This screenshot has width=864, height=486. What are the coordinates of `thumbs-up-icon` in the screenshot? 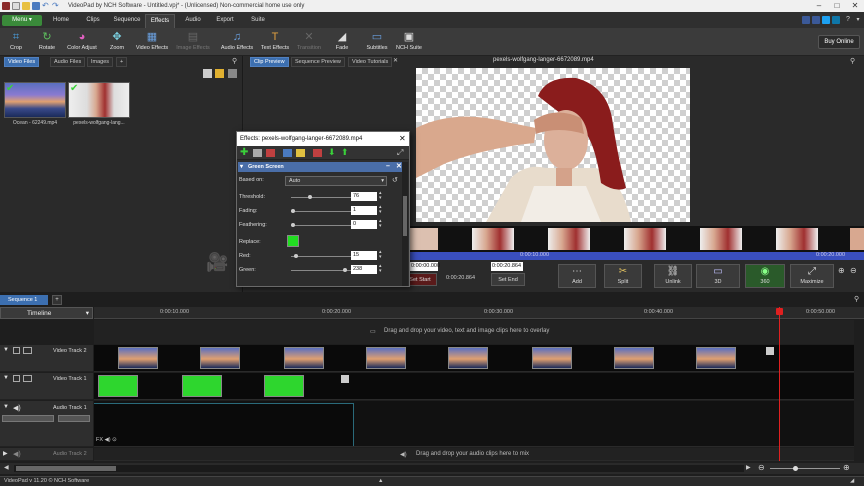 It's located at (806, 20).